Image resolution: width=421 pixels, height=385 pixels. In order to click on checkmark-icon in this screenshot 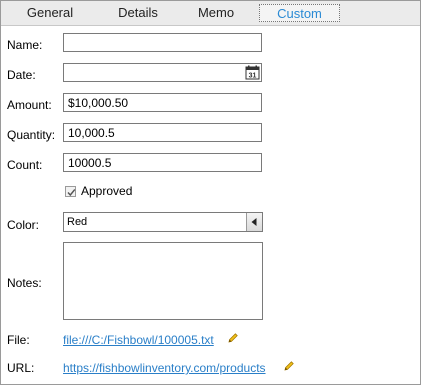, I will do `click(71, 192)`.